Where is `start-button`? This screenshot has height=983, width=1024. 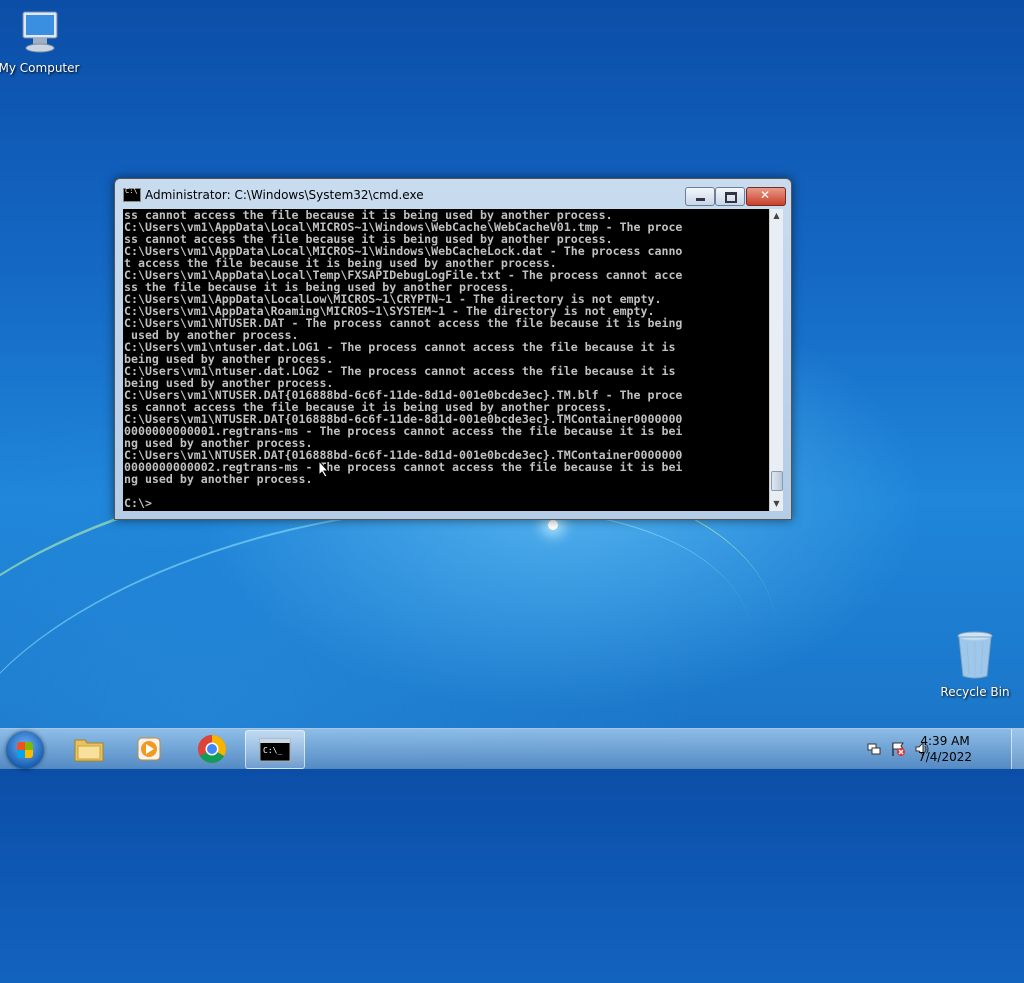
start-button is located at coordinates (25, 750).